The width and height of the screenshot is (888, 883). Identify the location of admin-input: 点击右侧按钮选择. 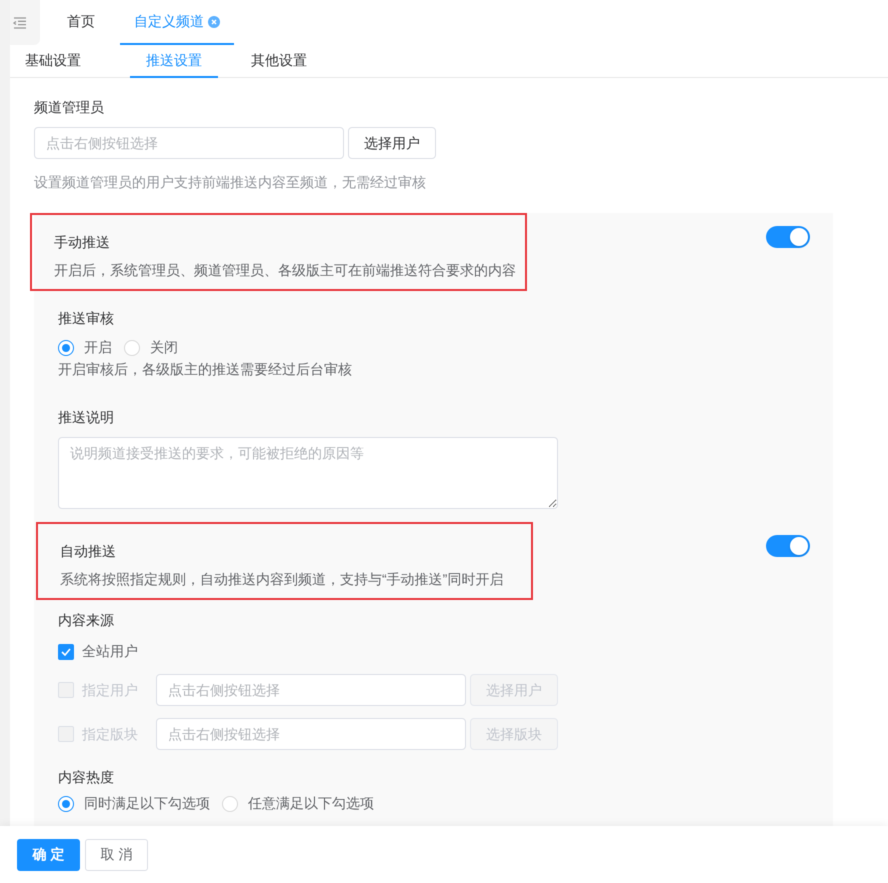
(189, 143).